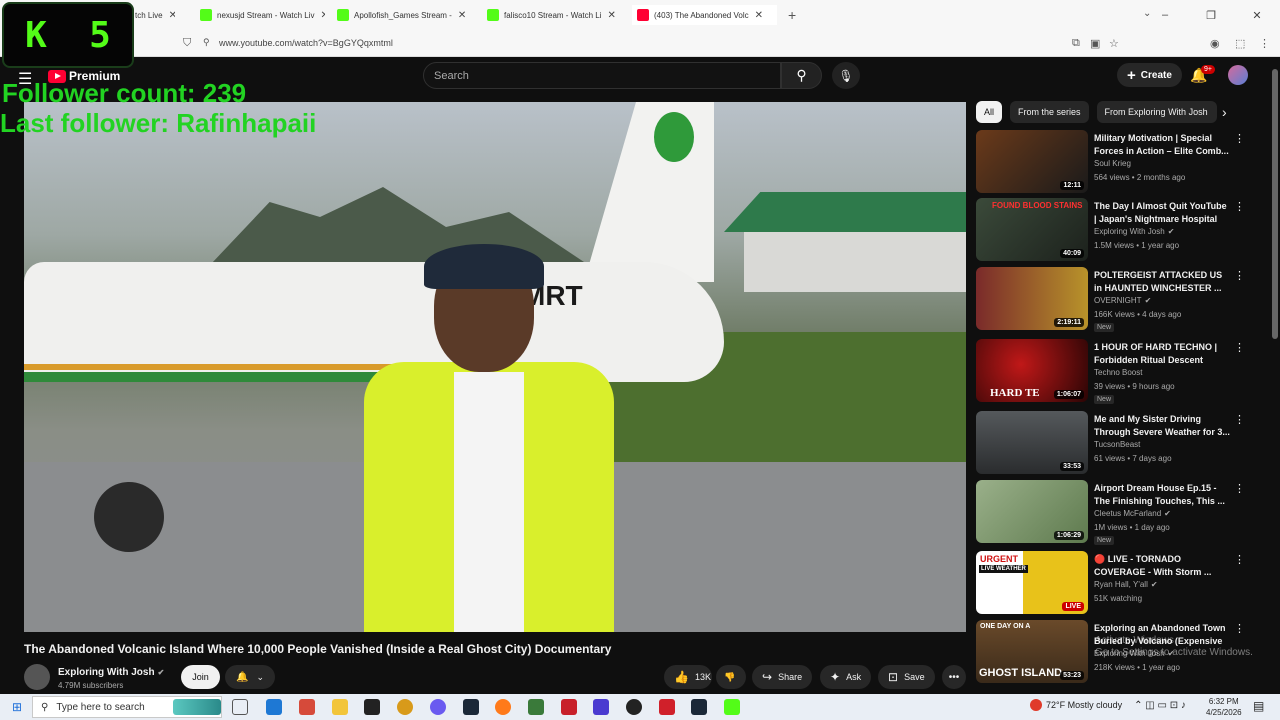  I want to click on channel-name: Exploring With Josh ✔, so click(111, 672).